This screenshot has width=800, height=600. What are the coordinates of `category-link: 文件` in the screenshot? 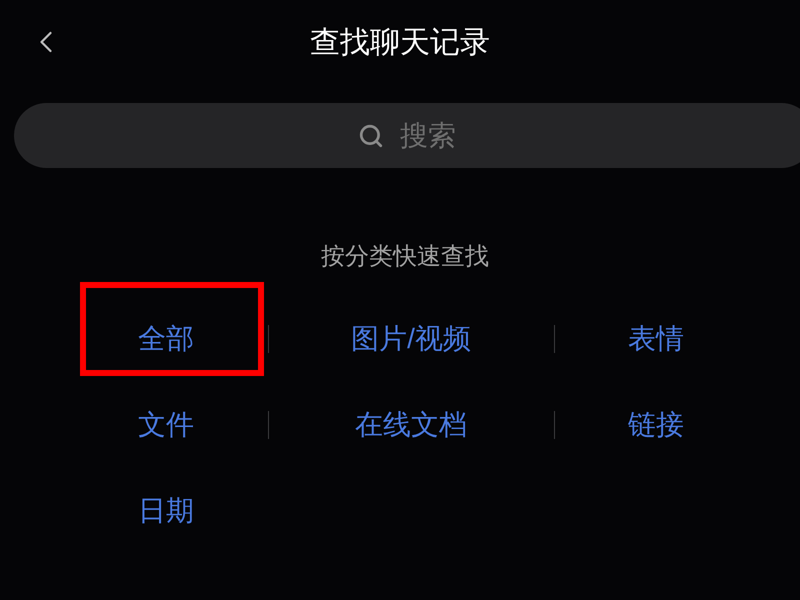 It's located at (166, 425).